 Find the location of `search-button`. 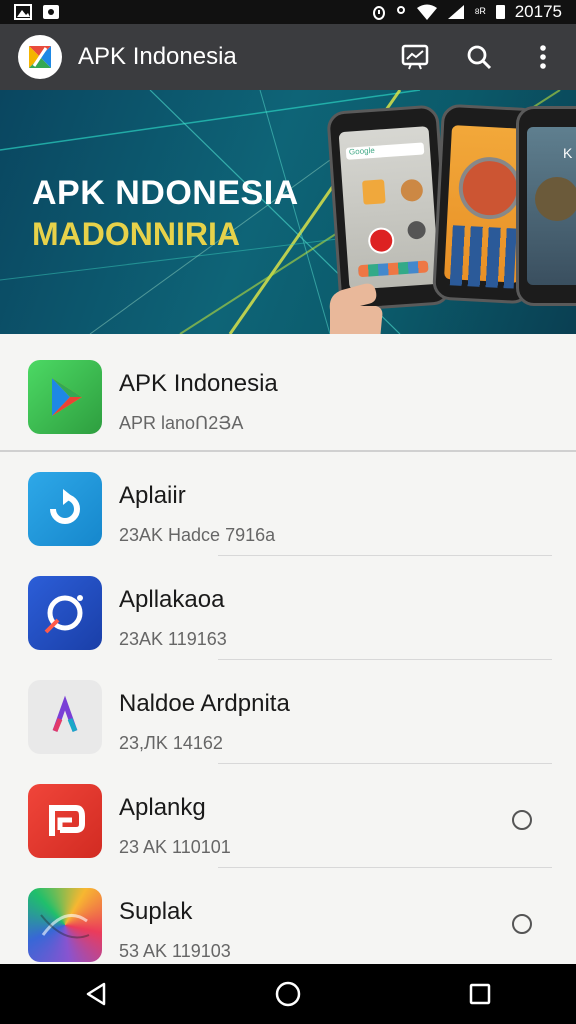

search-button is located at coordinates (479, 57).